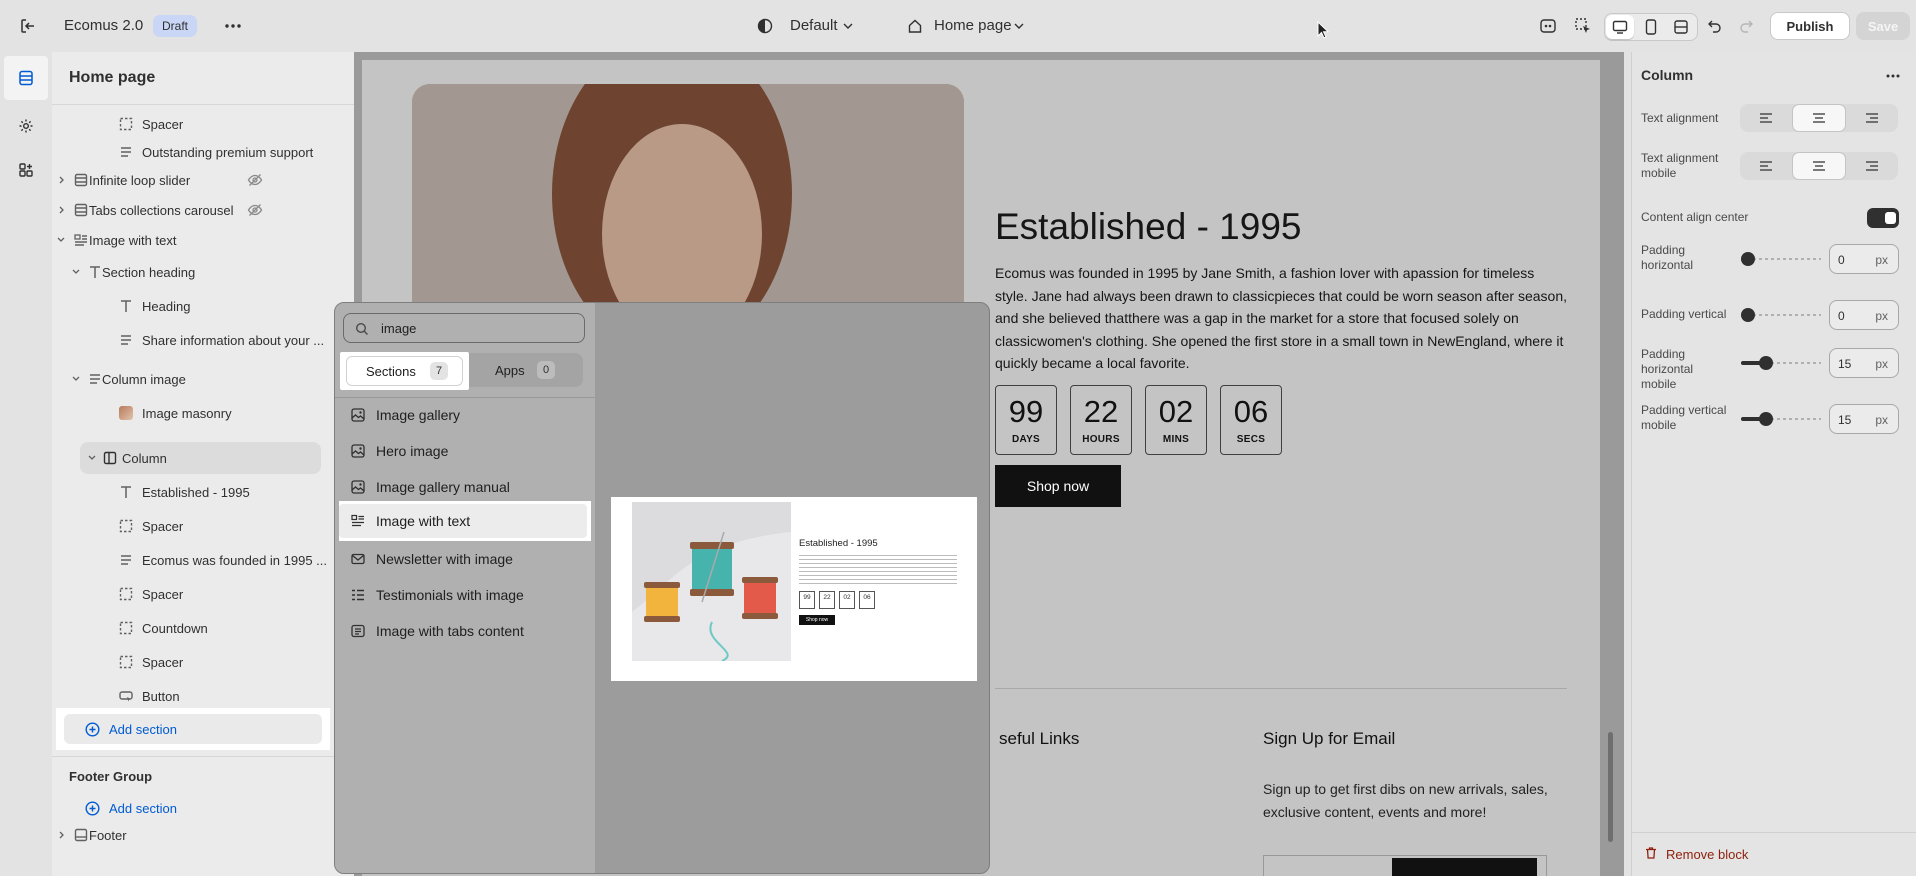  I want to click on thumbnail-countdown: 99, so click(807, 600).